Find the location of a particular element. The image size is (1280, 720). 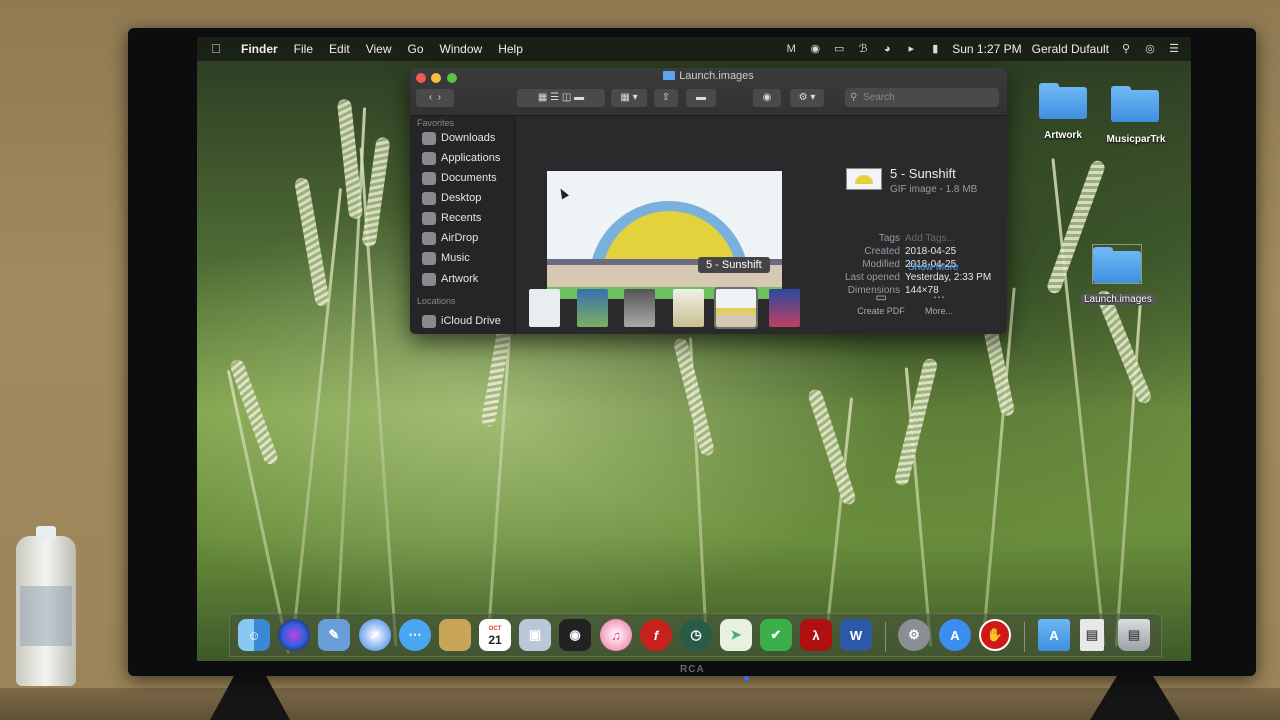

thumbnail-5-selected is located at coordinates (736, 308).